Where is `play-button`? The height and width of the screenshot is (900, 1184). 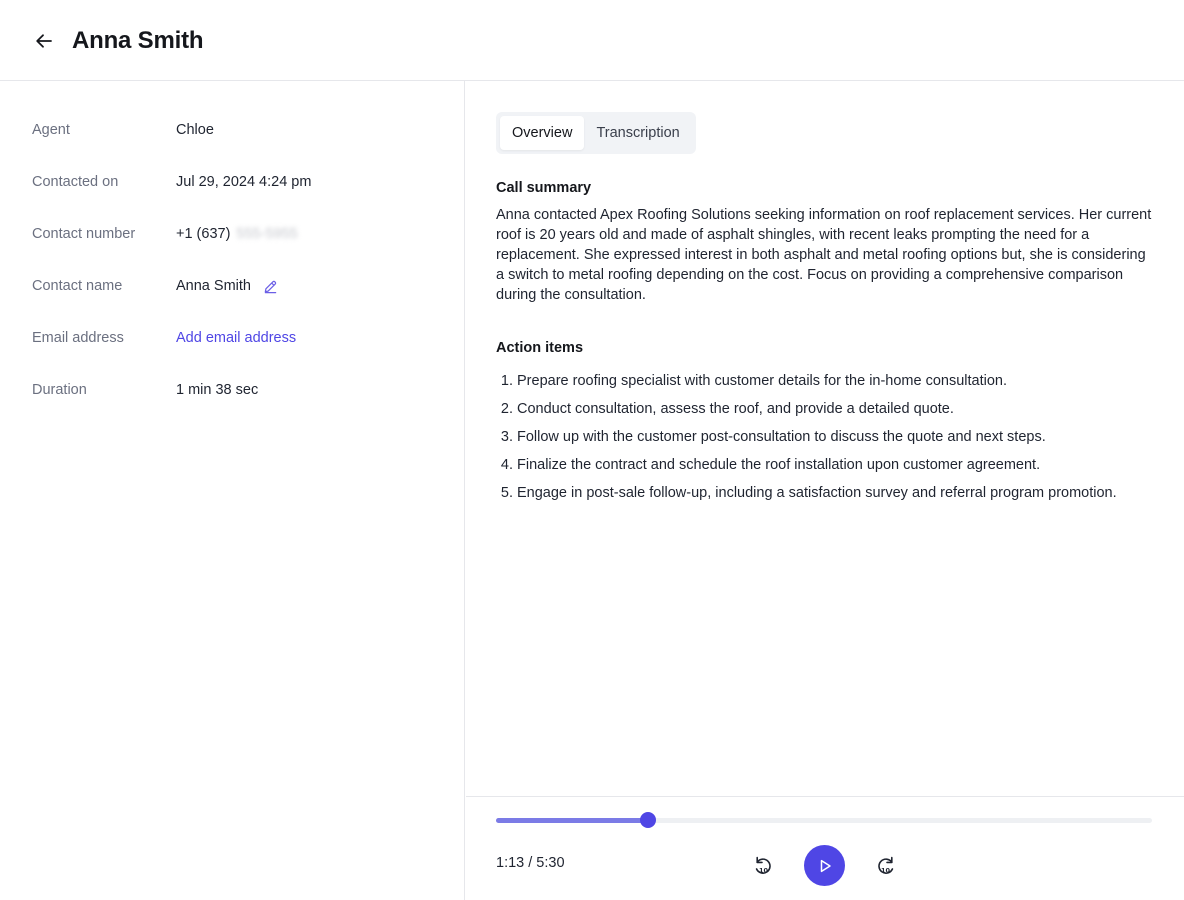 play-button is located at coordinates (824, 865).